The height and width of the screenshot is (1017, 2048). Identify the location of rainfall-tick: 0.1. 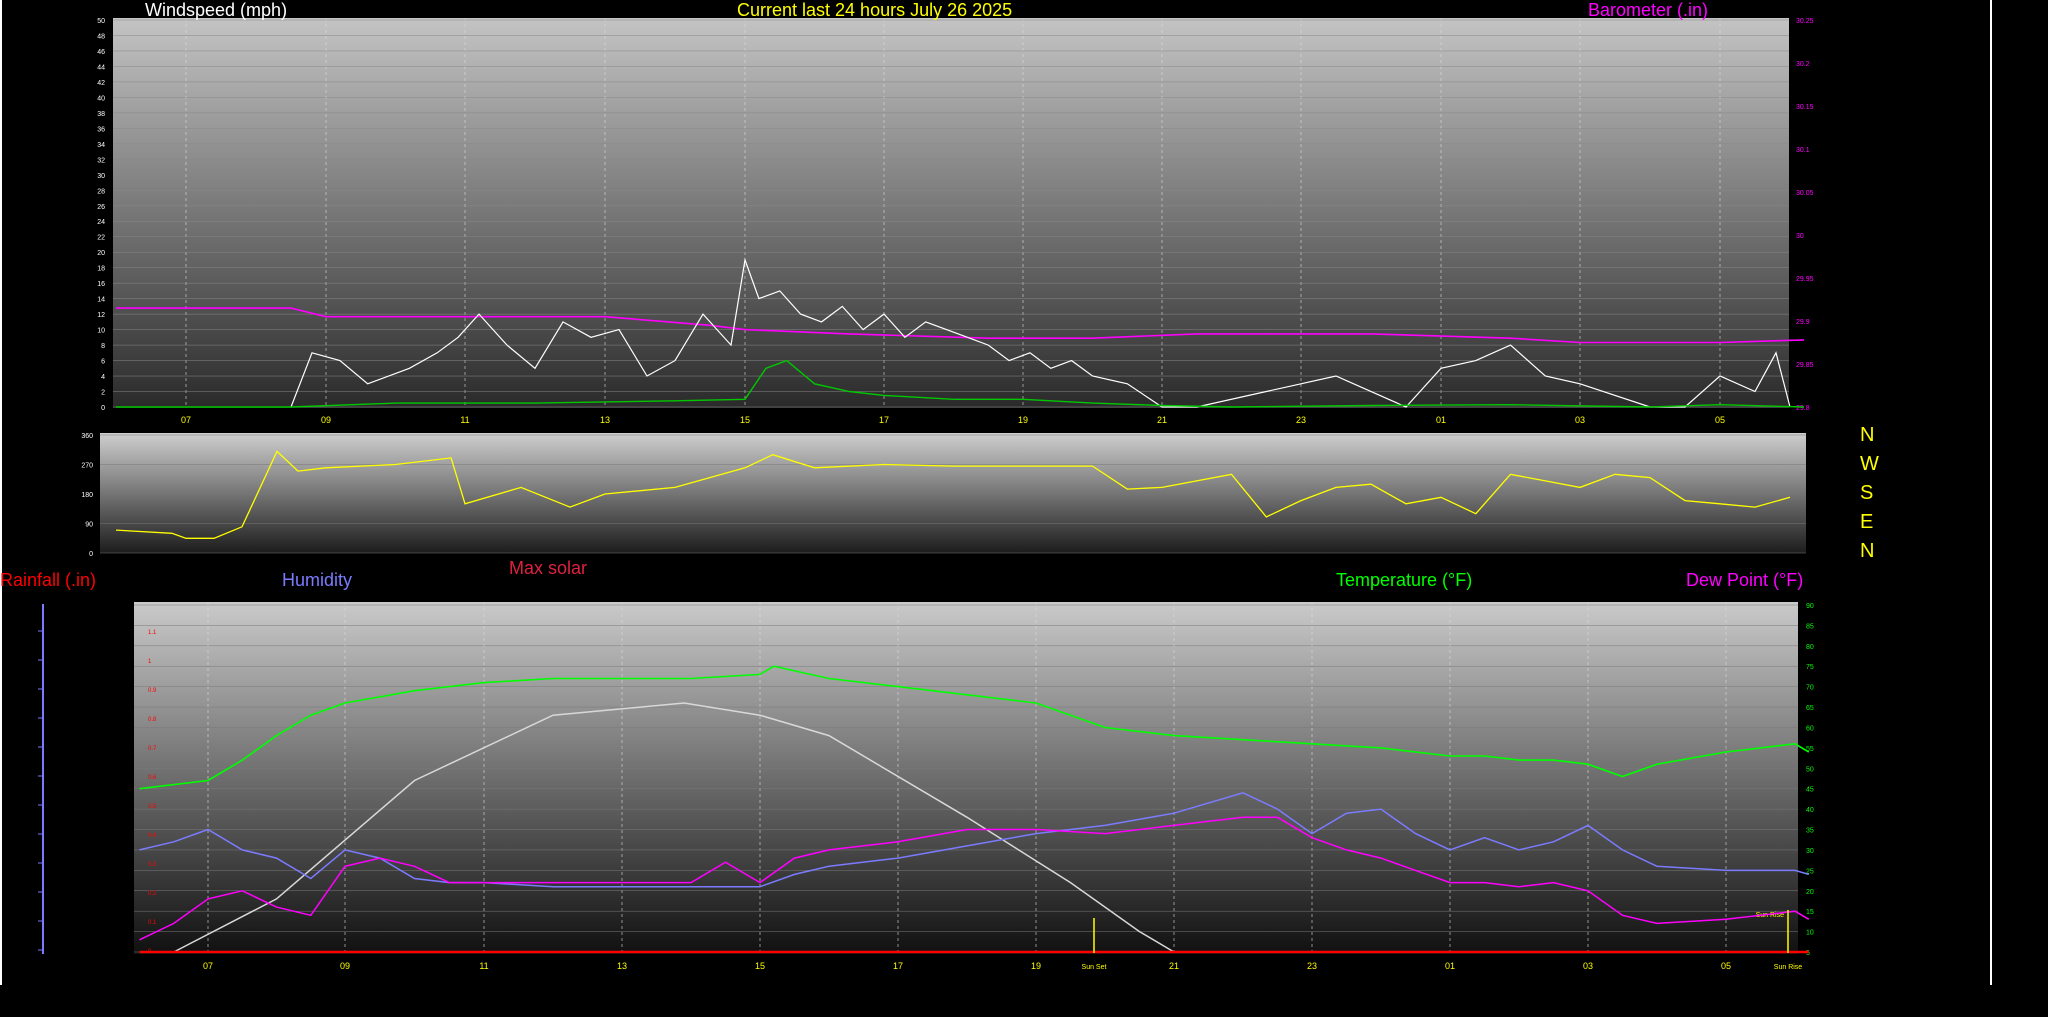
(152, 923).